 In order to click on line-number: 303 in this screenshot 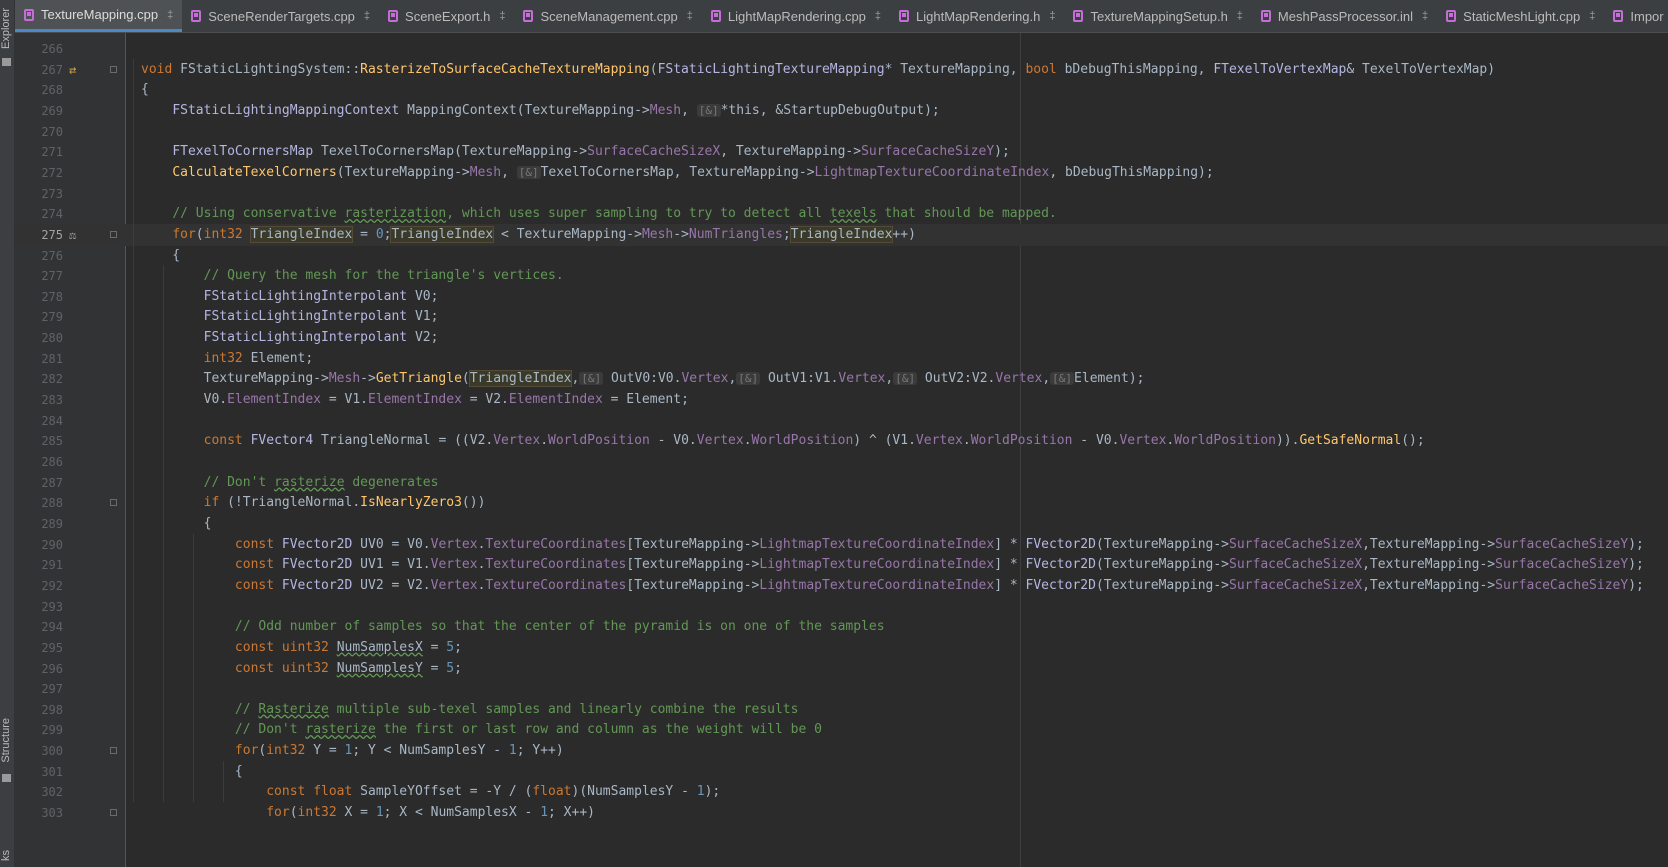, I will do `click(39, 813)`.